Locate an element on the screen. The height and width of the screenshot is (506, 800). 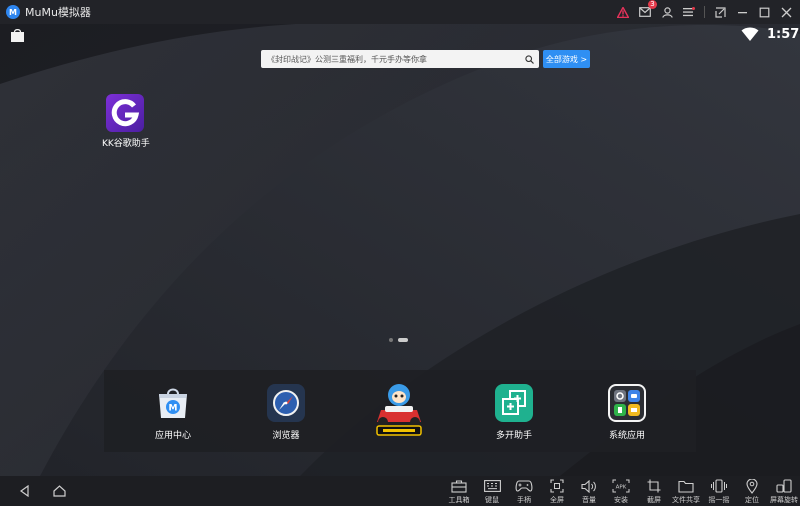
app-dock: M 应用中心 浏览器 多开助手 系统应用 is located at coordinates (400, 411).